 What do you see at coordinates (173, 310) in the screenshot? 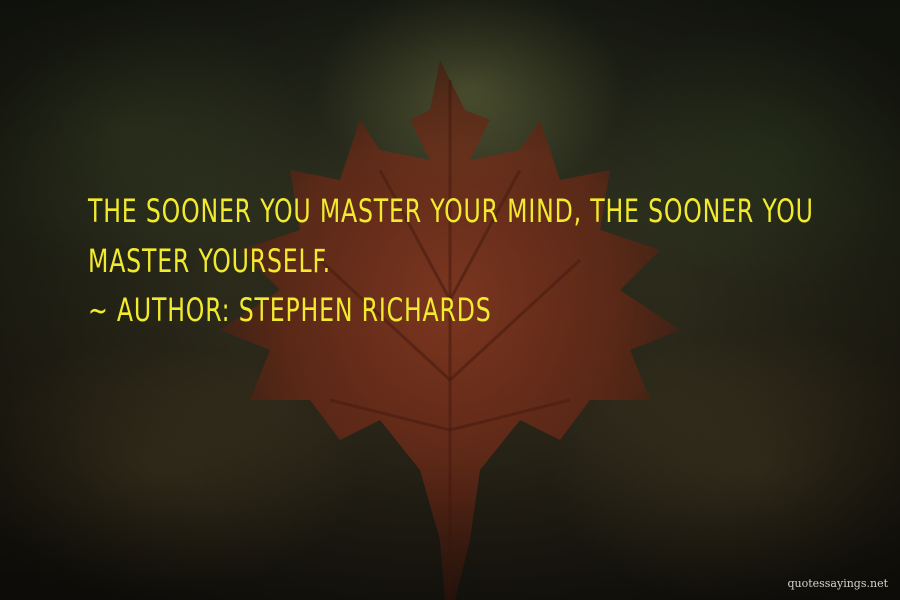
I see `author-prefix: AUTHOR:` at bounding box center [173, 310].